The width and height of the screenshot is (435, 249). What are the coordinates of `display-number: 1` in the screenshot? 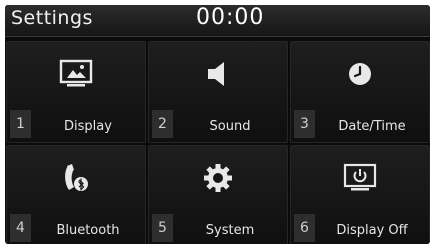 It's located at (20, 124).